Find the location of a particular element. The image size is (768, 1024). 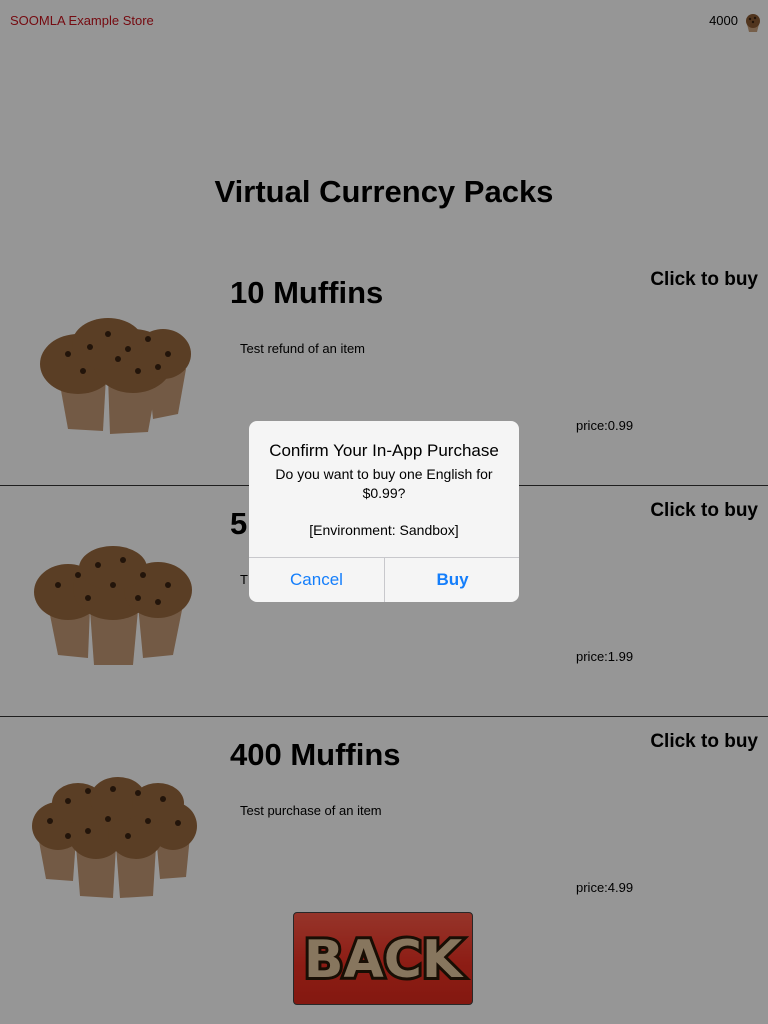

buy-button: Buy is located at coordinates (452, 580).